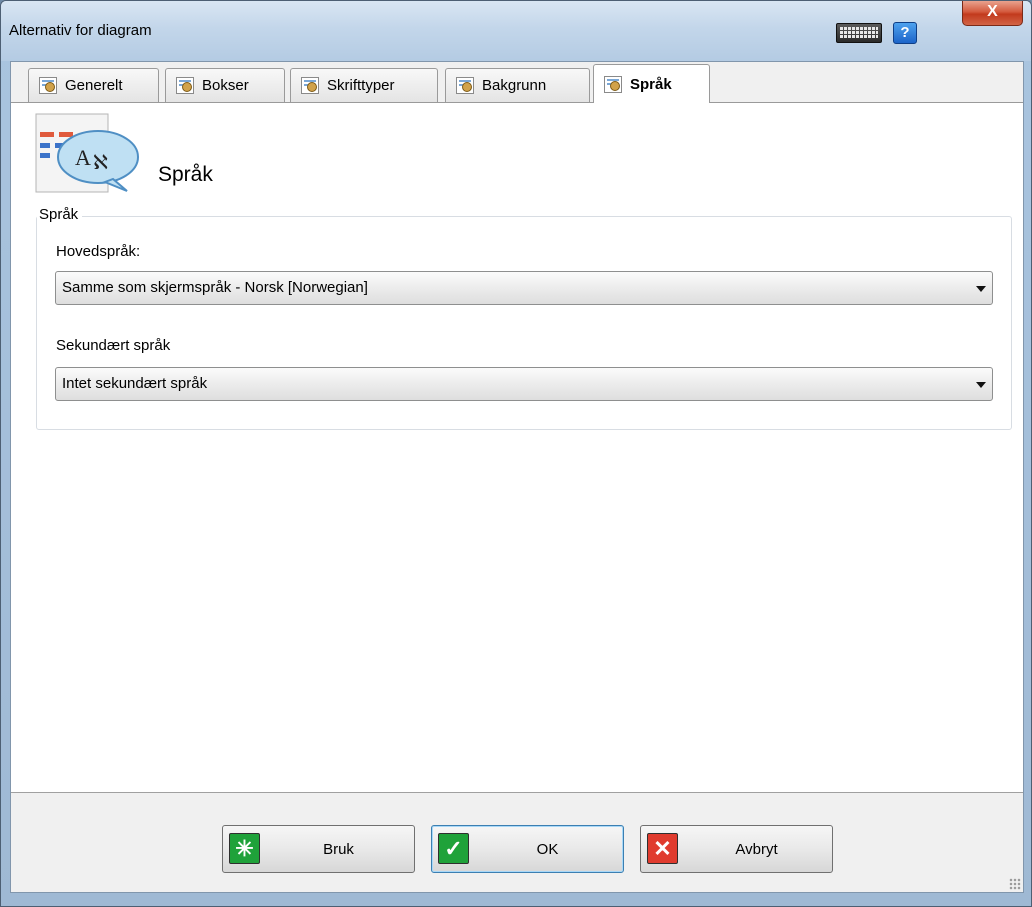 The image size is (1032, 907). I want to click on window-title: Alternativ for diagram, so click(80, 30).